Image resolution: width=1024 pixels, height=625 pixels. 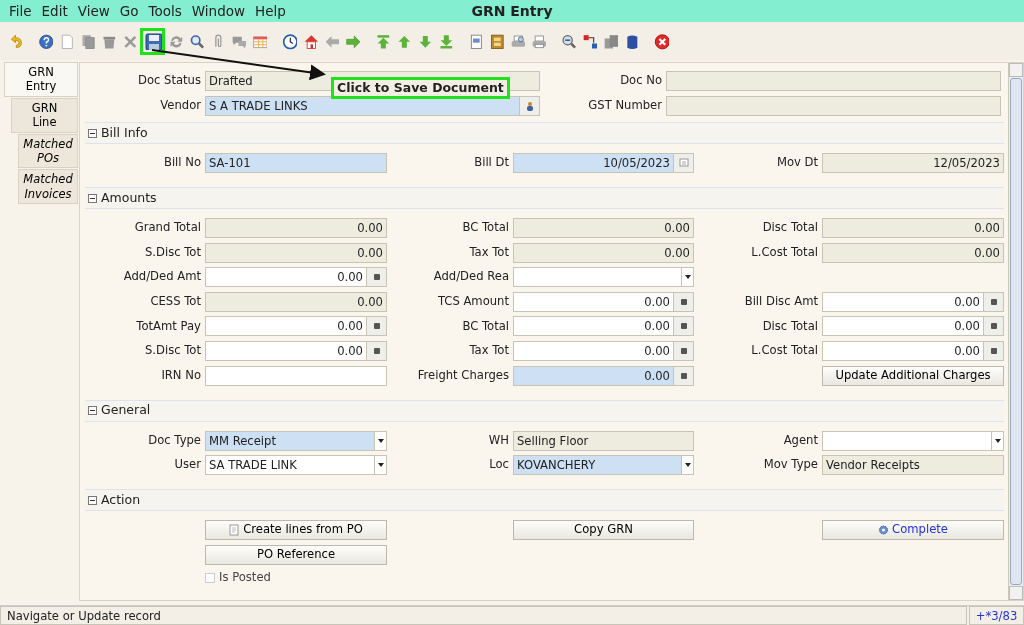 I want to click on field-label: Doc No, so click(x=640, y=81).